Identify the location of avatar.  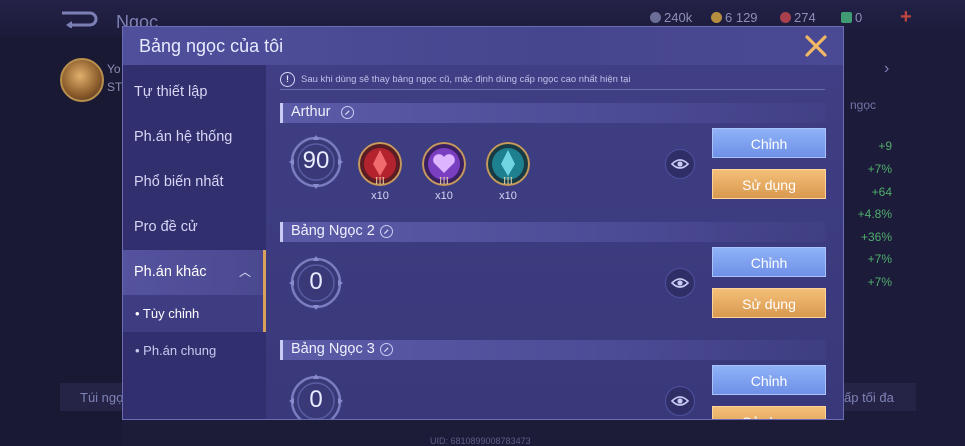
(82, 80).